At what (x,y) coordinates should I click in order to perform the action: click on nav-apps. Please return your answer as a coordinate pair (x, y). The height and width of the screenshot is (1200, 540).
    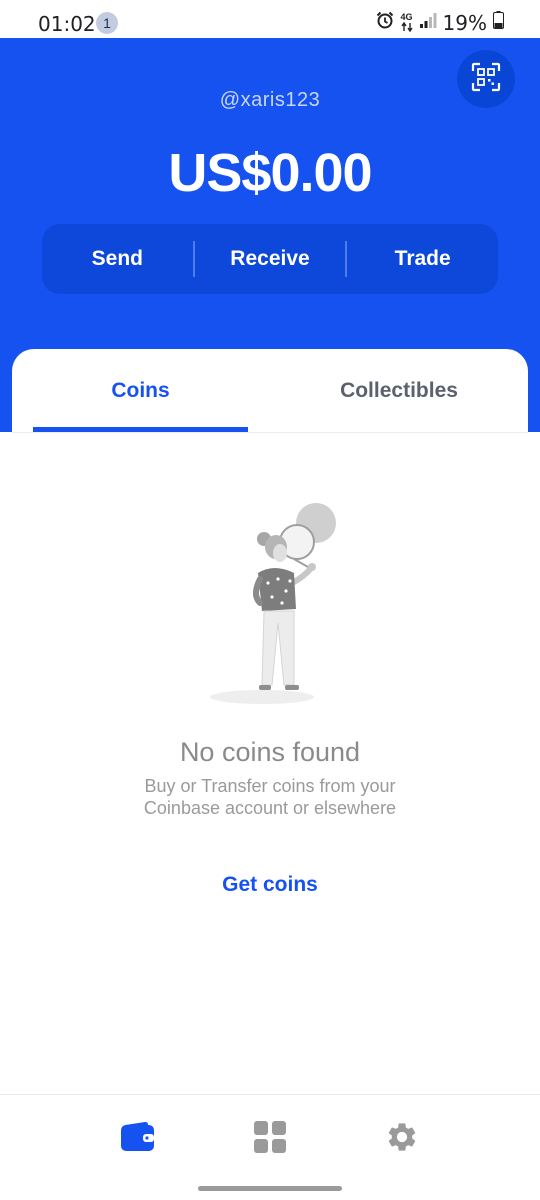
    Looking at the image, I should click on (270, 1139).